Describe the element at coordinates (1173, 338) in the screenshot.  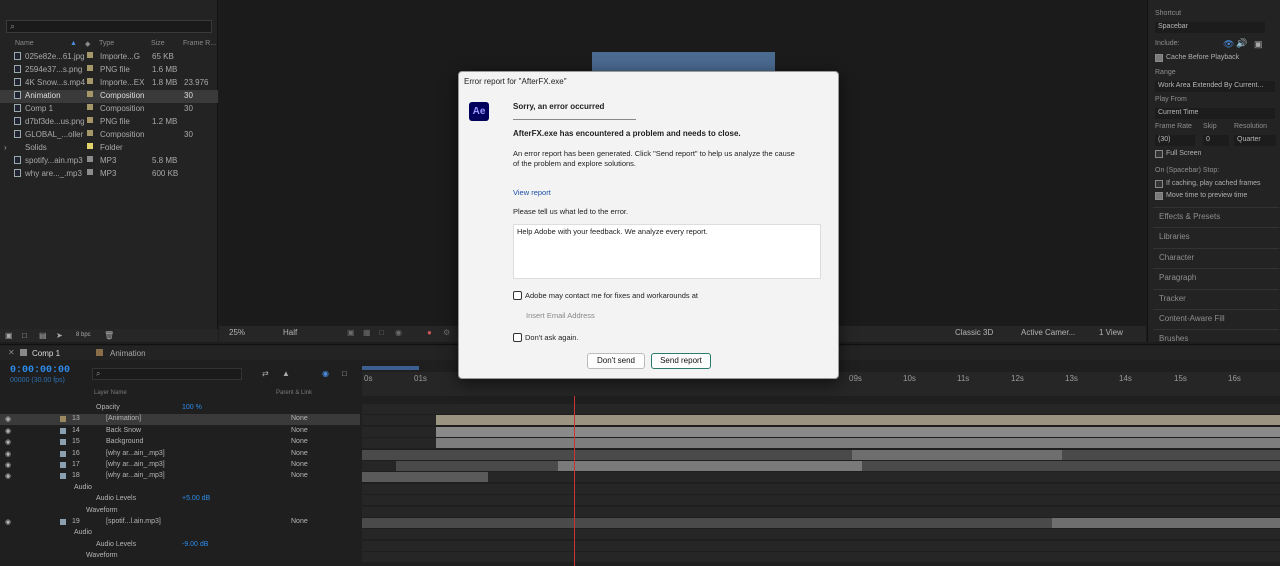
I see `panel-section-header: Brushes` at that location.